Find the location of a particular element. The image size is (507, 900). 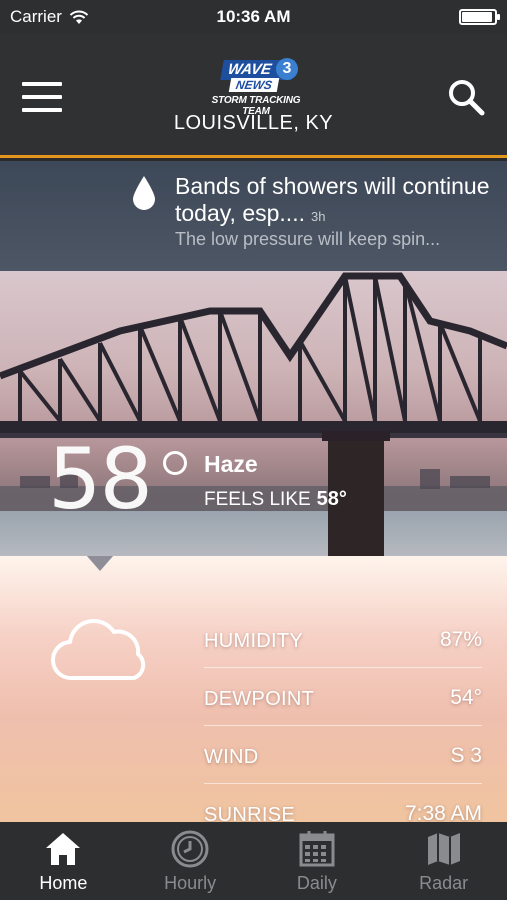

battery-fill is located at coordinates (477, 17).